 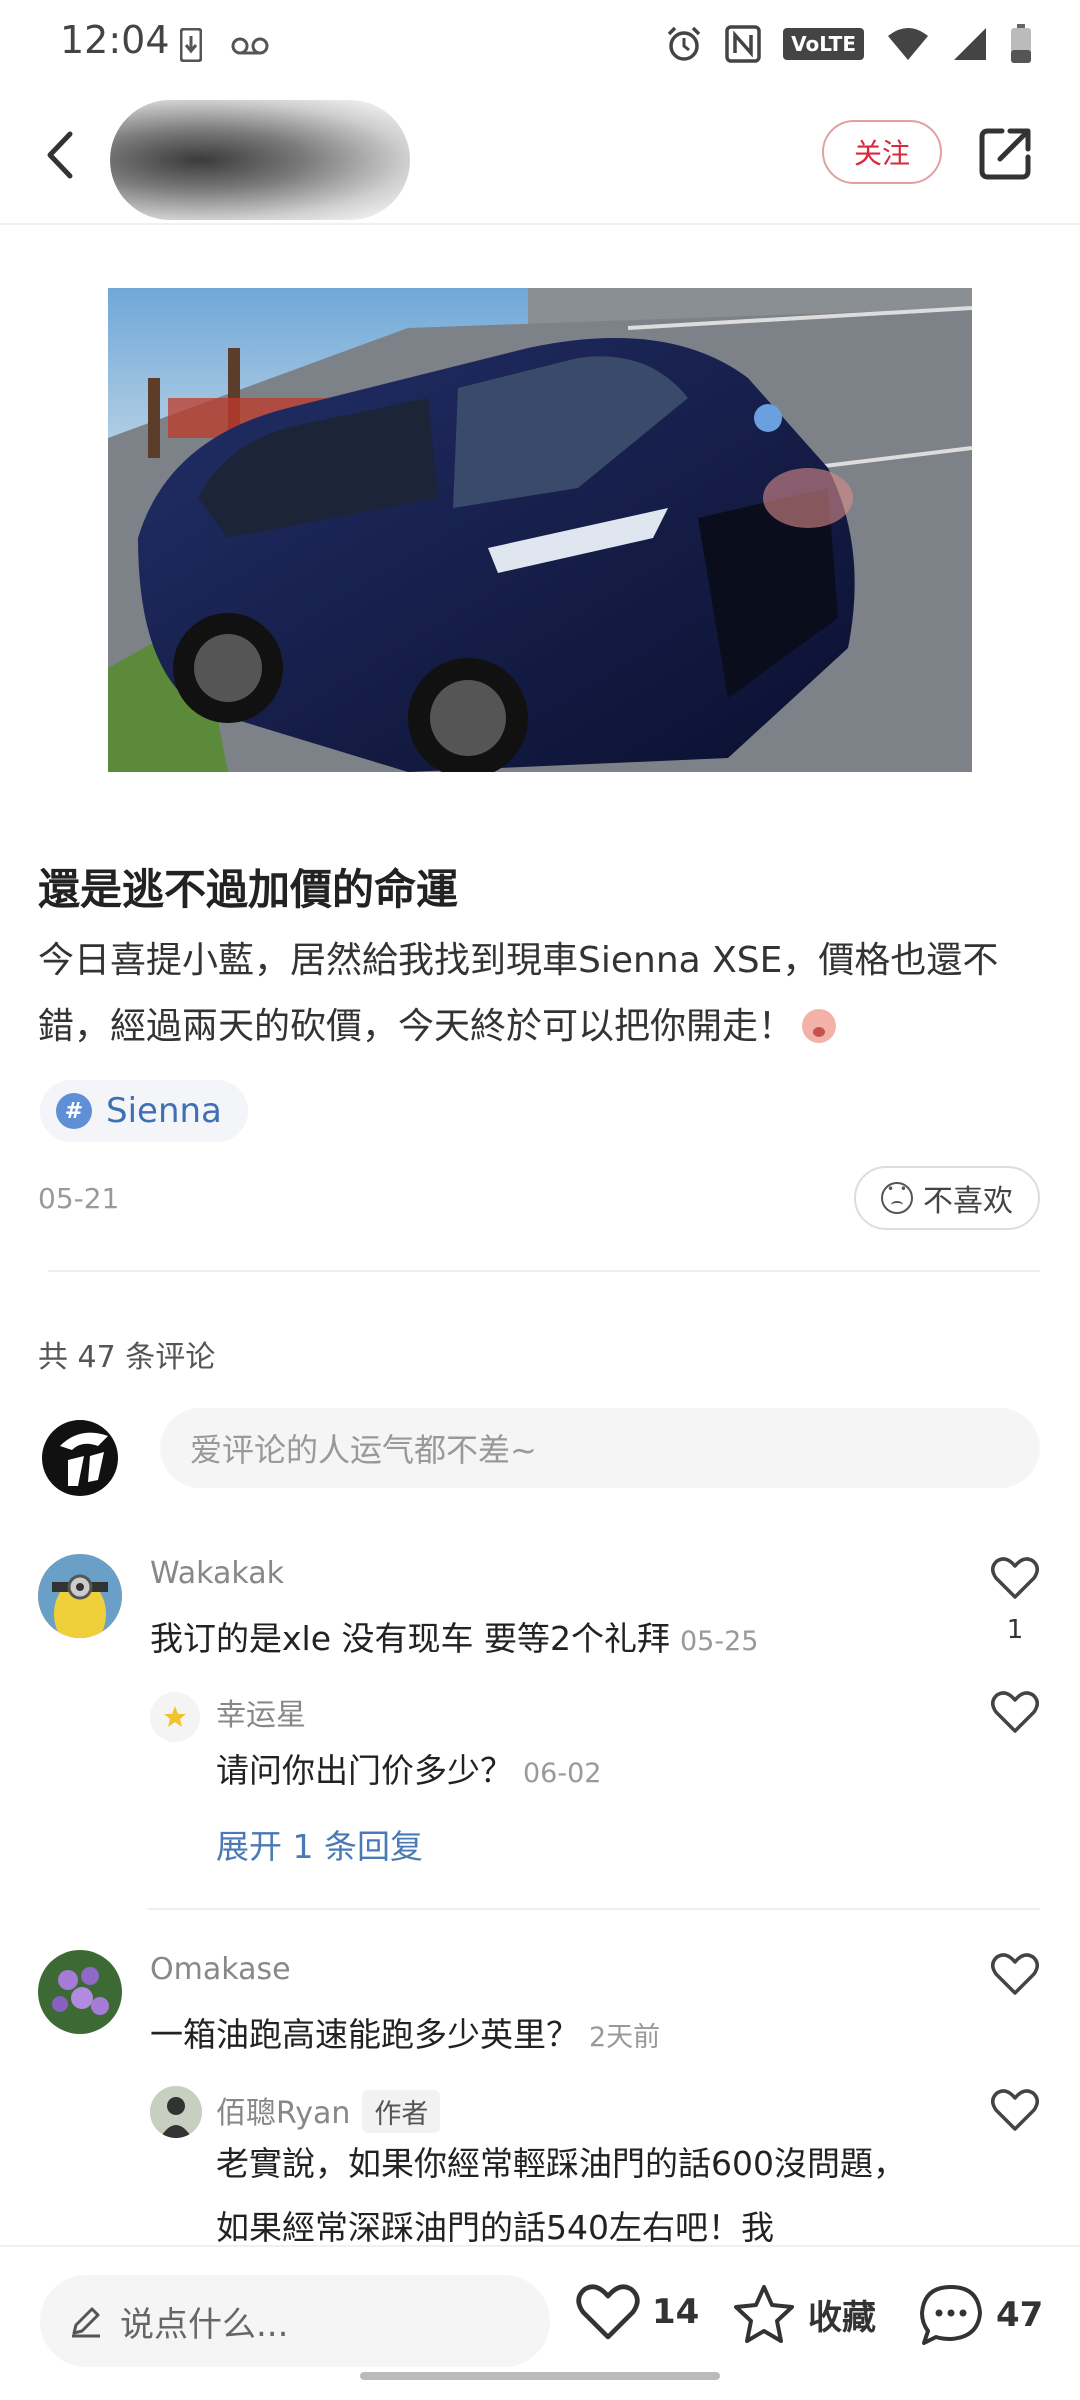 What do you see at coordinates (1020, 2315) in the screenshot?
I see `comment-count: 47` at bounding box center [1020, 2315].